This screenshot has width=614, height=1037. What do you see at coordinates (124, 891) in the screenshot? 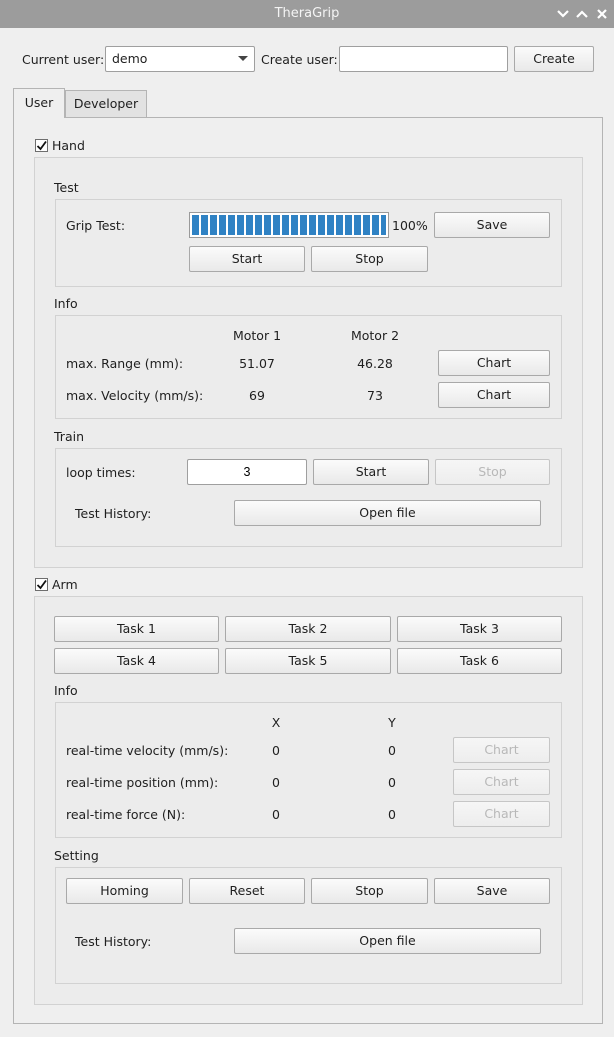
I see `homing-button: Homing` at bounding box center [124, 891].